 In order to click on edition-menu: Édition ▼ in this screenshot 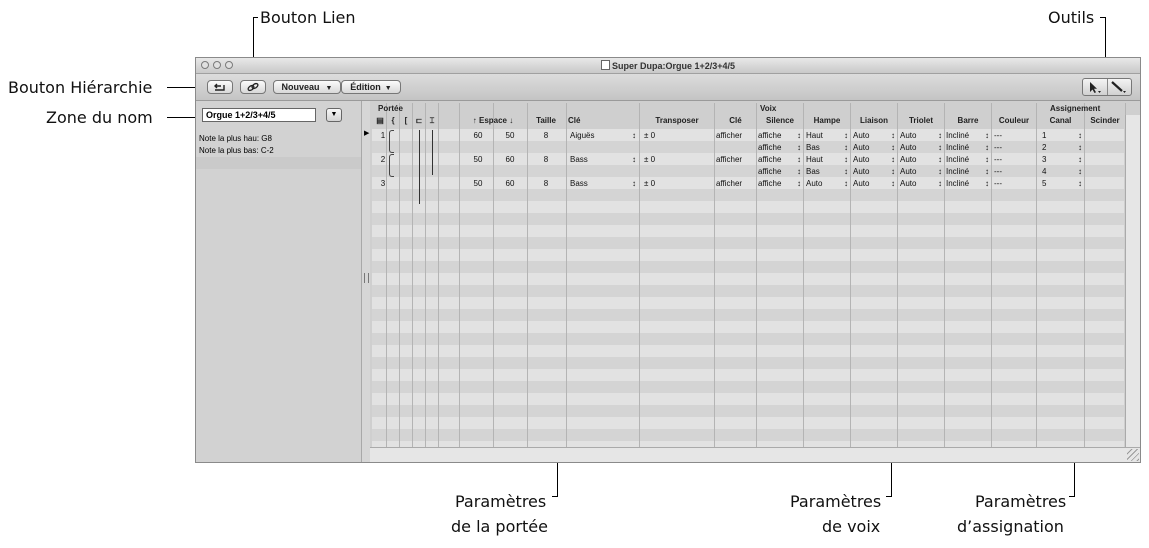, I will do `click(371, 87)`.